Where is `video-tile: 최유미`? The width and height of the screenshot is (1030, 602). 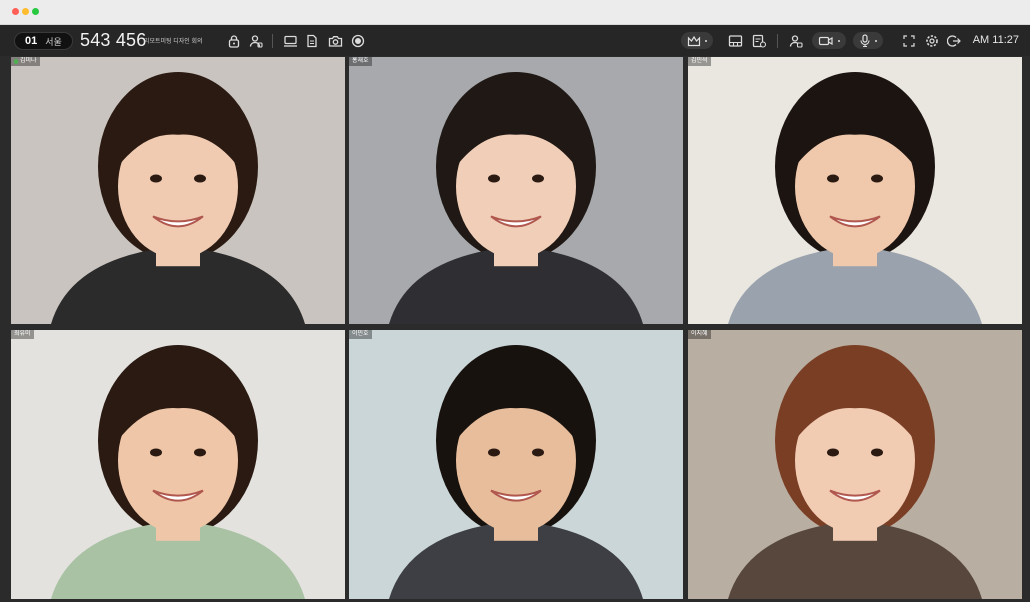 video-tile: 최유미 is located at coordinates (178, 464).